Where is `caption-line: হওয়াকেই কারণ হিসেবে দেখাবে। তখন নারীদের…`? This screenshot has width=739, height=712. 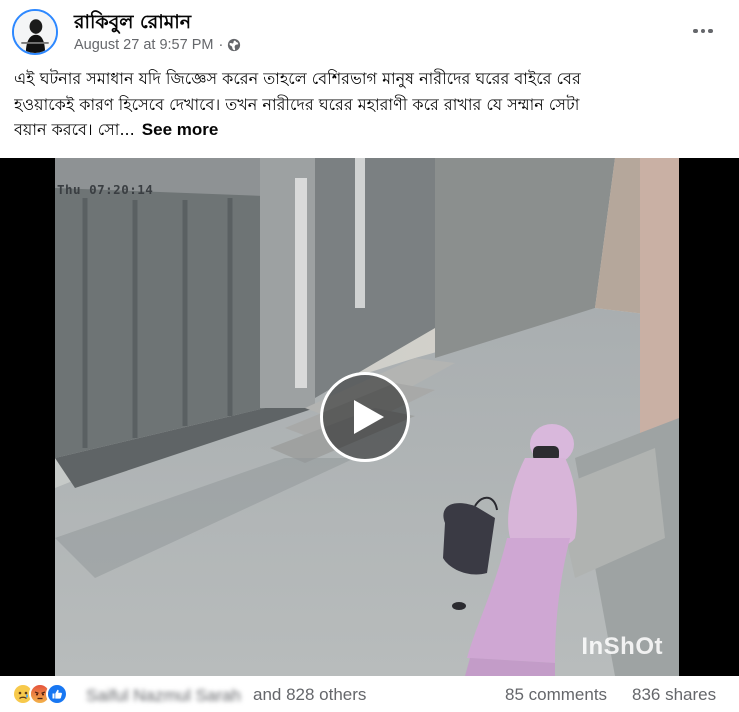 caption-line: হওয়াকেই কারণ হিসেবে দেখাবে। তখন নারীদের… is located at coordinates (297, 104).